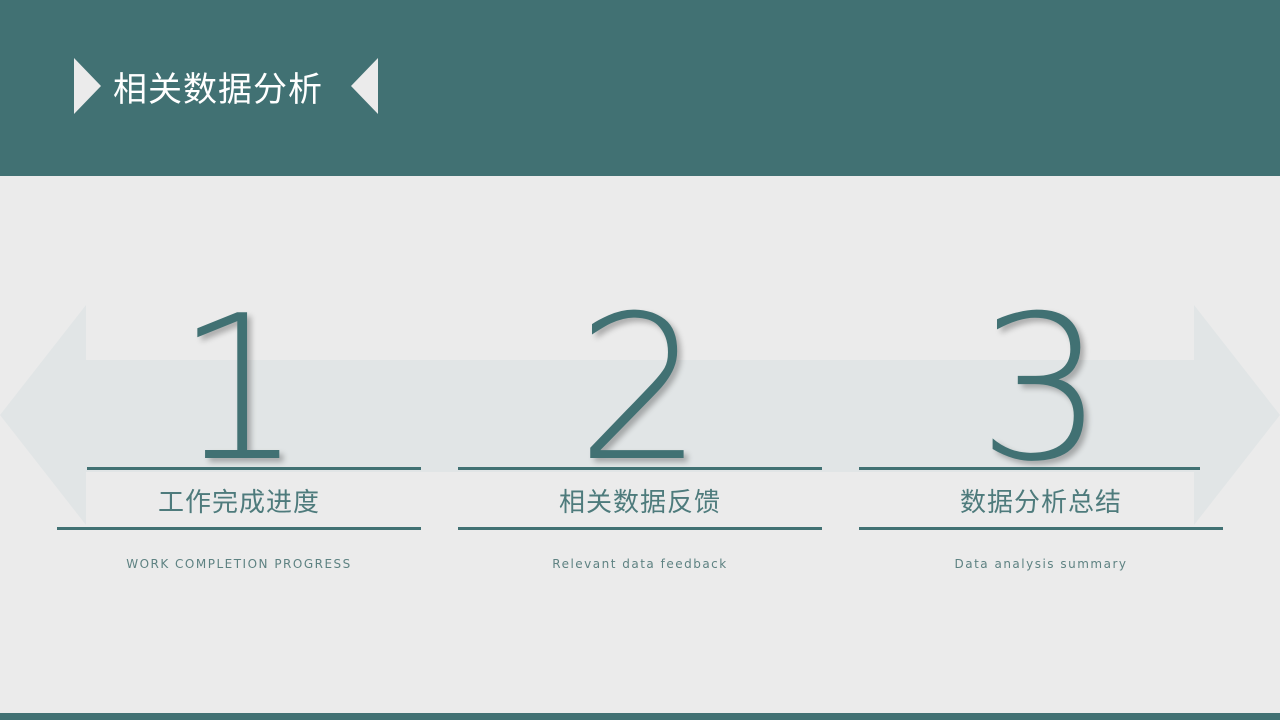 Image resolution: width=1280 pixels, height=720 pixels. Describe the element at coordinates (639, 503) in the screenshot. I see `step-title: 相关数据反馈` at that location.